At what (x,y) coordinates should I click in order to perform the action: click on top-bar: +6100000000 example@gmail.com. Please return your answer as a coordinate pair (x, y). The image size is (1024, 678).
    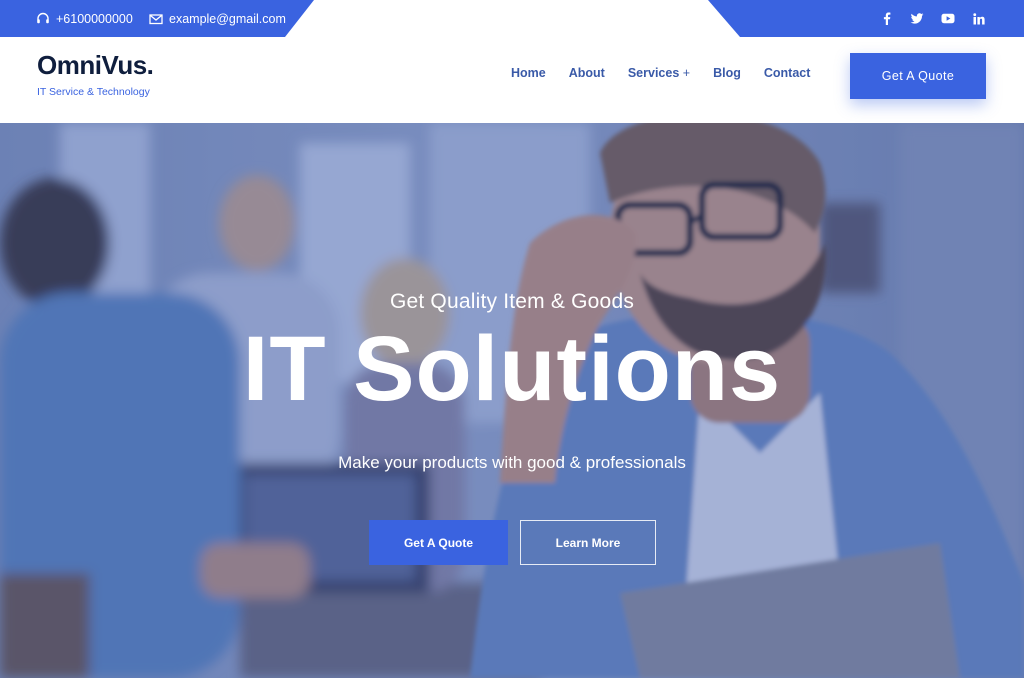
    Looking at the image, I should click on (512, 18).